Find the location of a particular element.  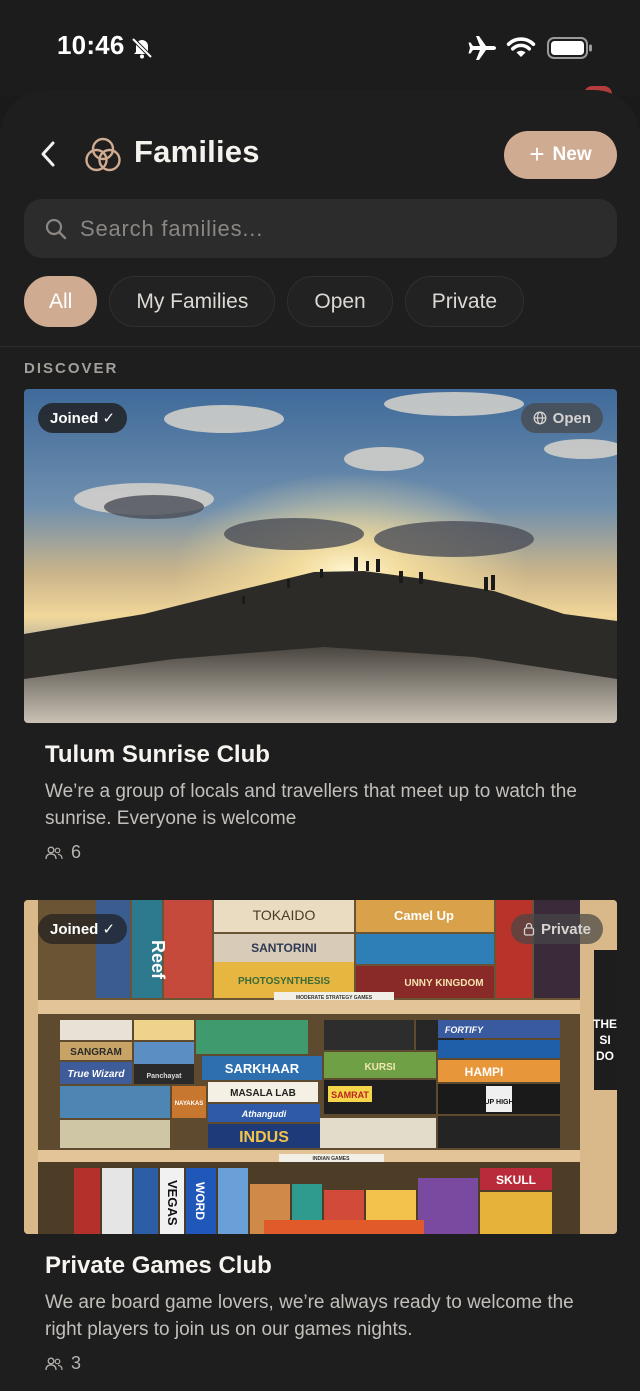

visibility-badge: Private is located at coordinates (556, 929).